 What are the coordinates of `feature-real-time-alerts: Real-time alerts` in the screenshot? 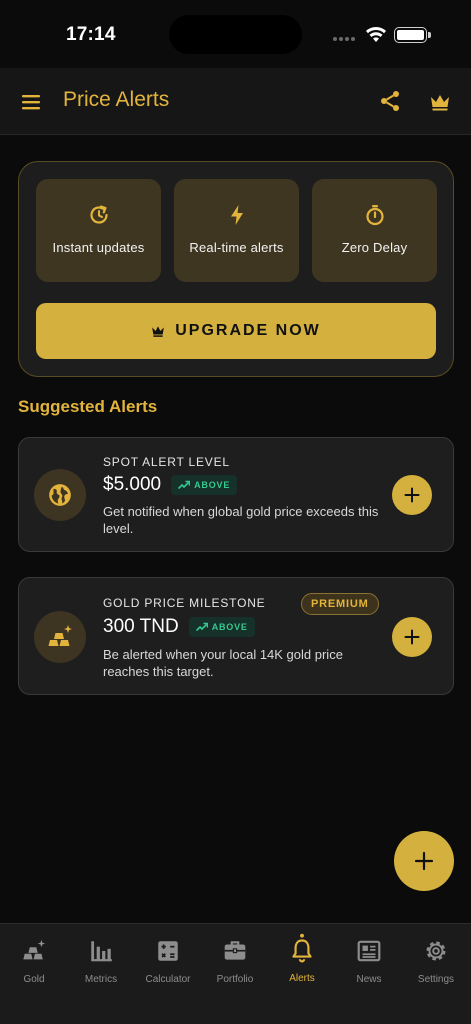 It's located at (236, 230).